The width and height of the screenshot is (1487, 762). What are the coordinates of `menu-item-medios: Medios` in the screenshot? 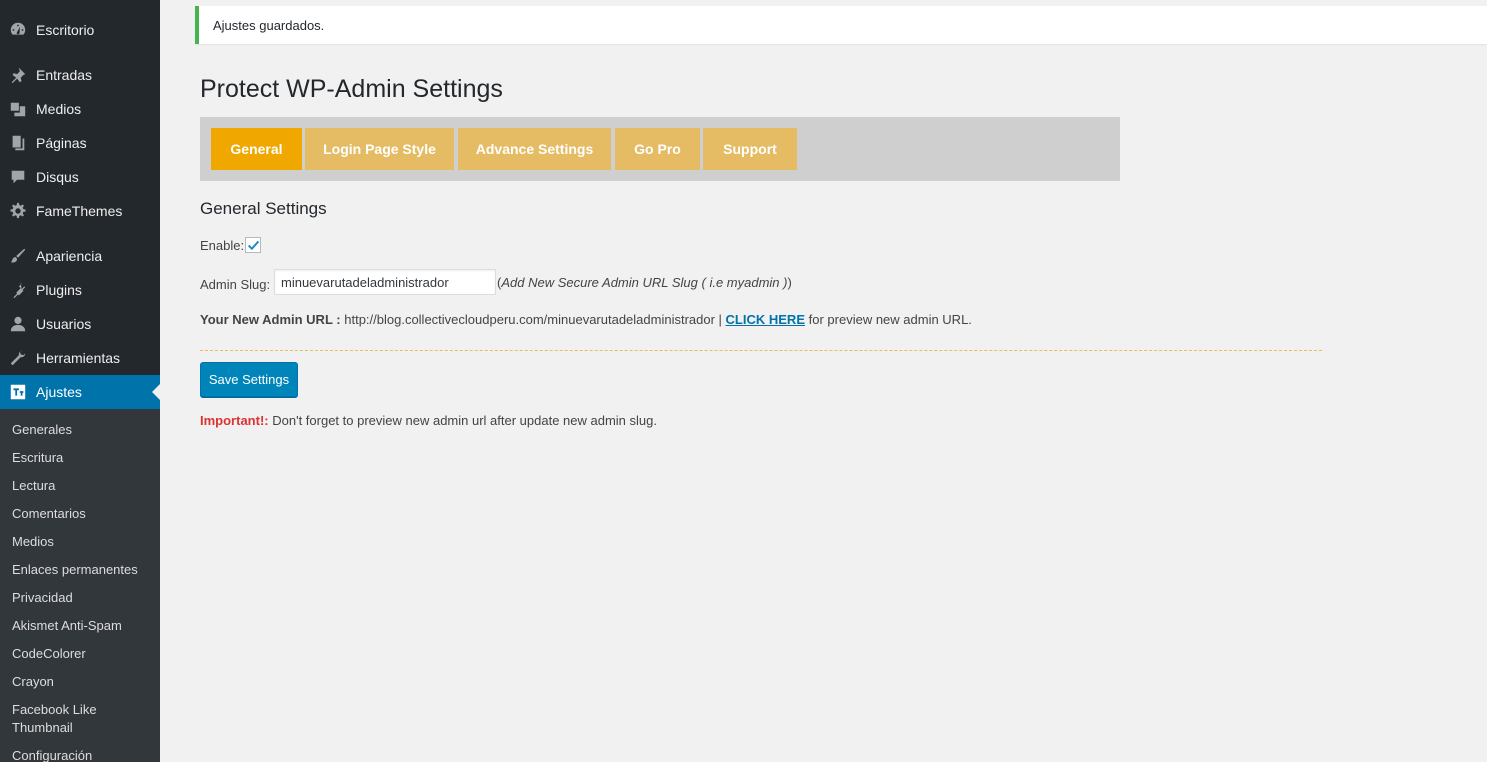 It's located at (80, 109).